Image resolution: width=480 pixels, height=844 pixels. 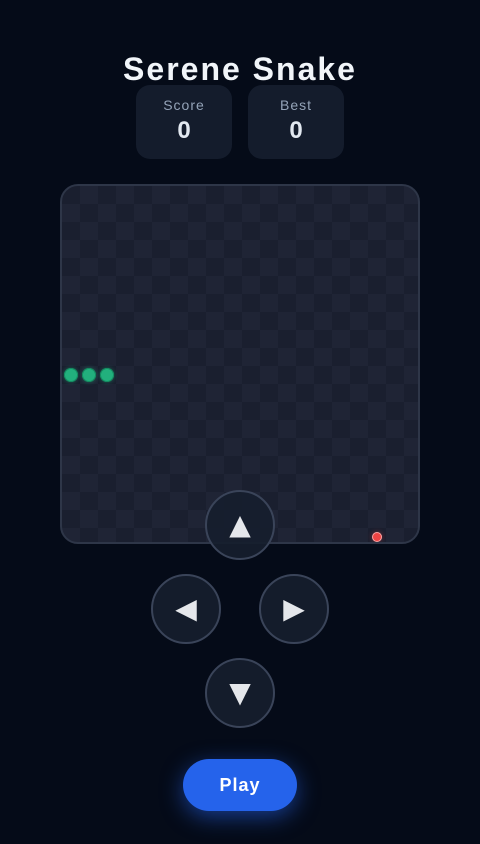 I want to click on right-arrow-button: ▶, so click(x=294, y=609).